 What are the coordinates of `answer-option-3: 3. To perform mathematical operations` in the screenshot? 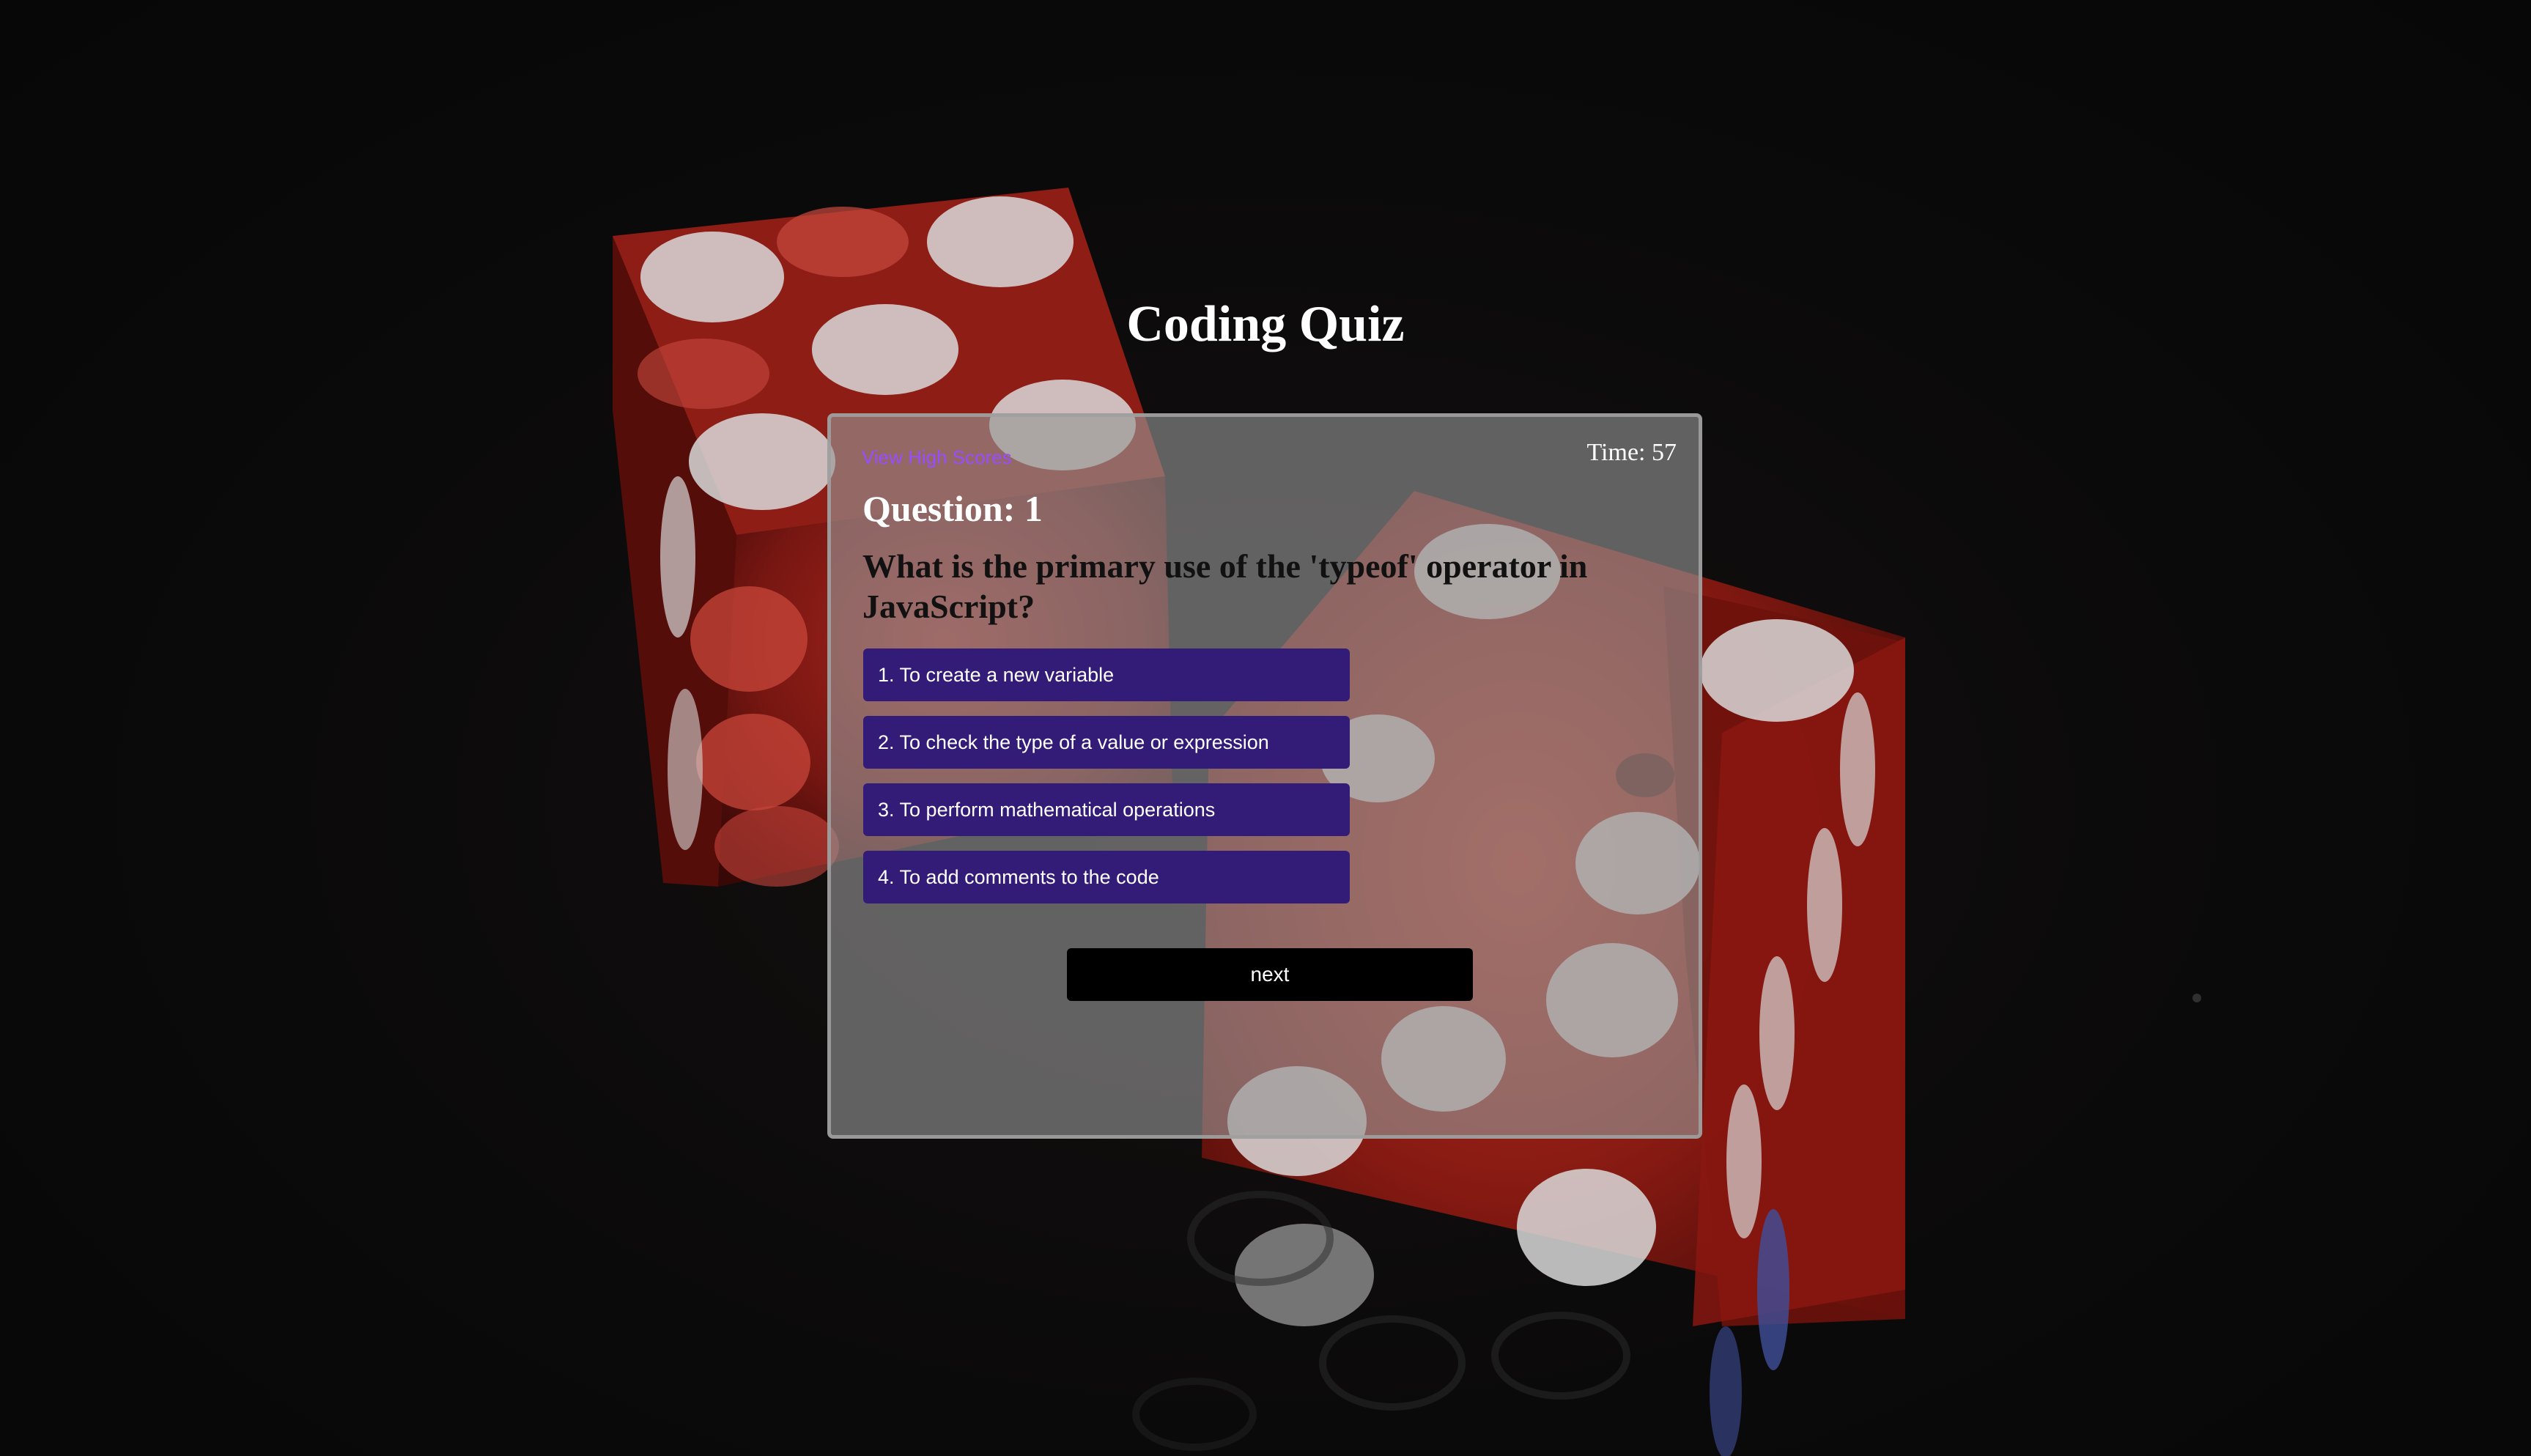 It's located at (1107, 809).